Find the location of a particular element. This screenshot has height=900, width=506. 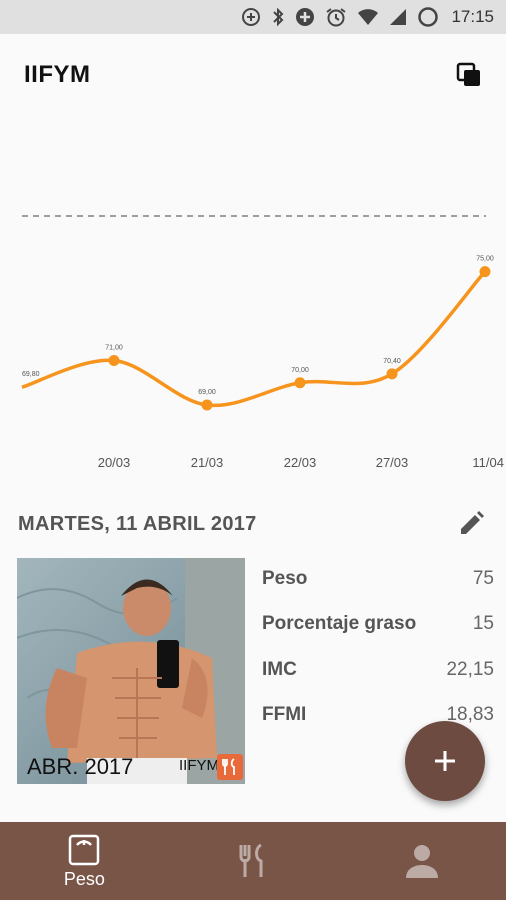

photo-illustration is located at coordinates (131, 671).